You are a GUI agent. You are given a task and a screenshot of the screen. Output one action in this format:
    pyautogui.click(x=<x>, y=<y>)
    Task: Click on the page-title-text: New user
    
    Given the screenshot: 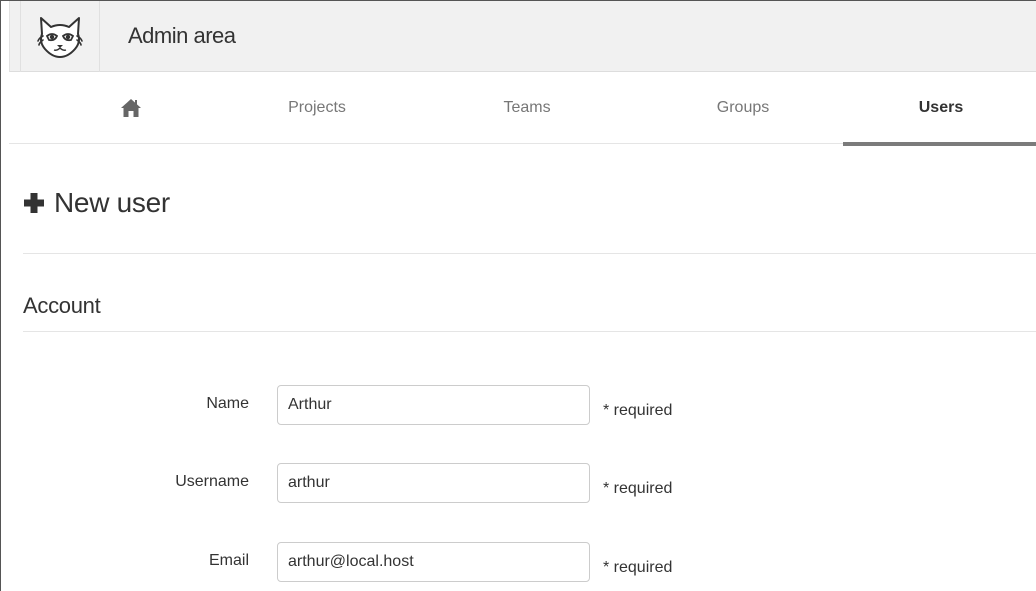 What is the action you would take?
    pyautogui.click(x=112, y=202)
    